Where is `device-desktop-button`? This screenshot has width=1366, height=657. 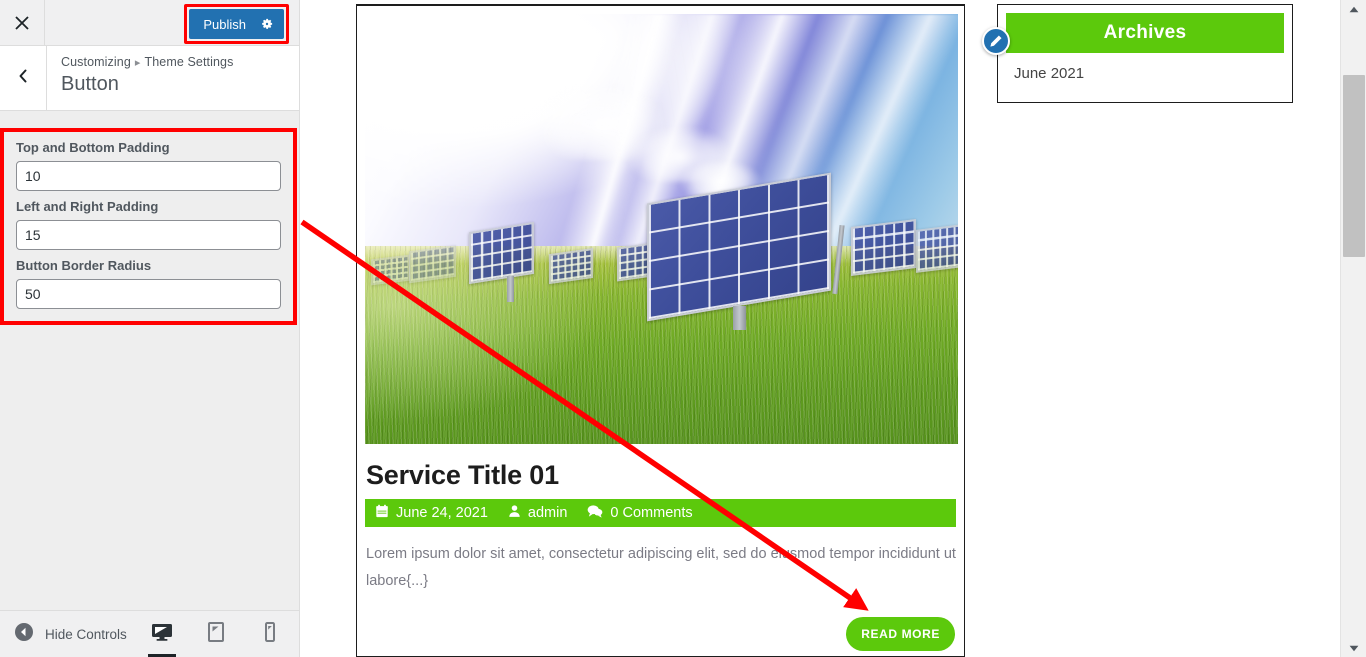 device-desktop-button is located at coordinates (162, 634).